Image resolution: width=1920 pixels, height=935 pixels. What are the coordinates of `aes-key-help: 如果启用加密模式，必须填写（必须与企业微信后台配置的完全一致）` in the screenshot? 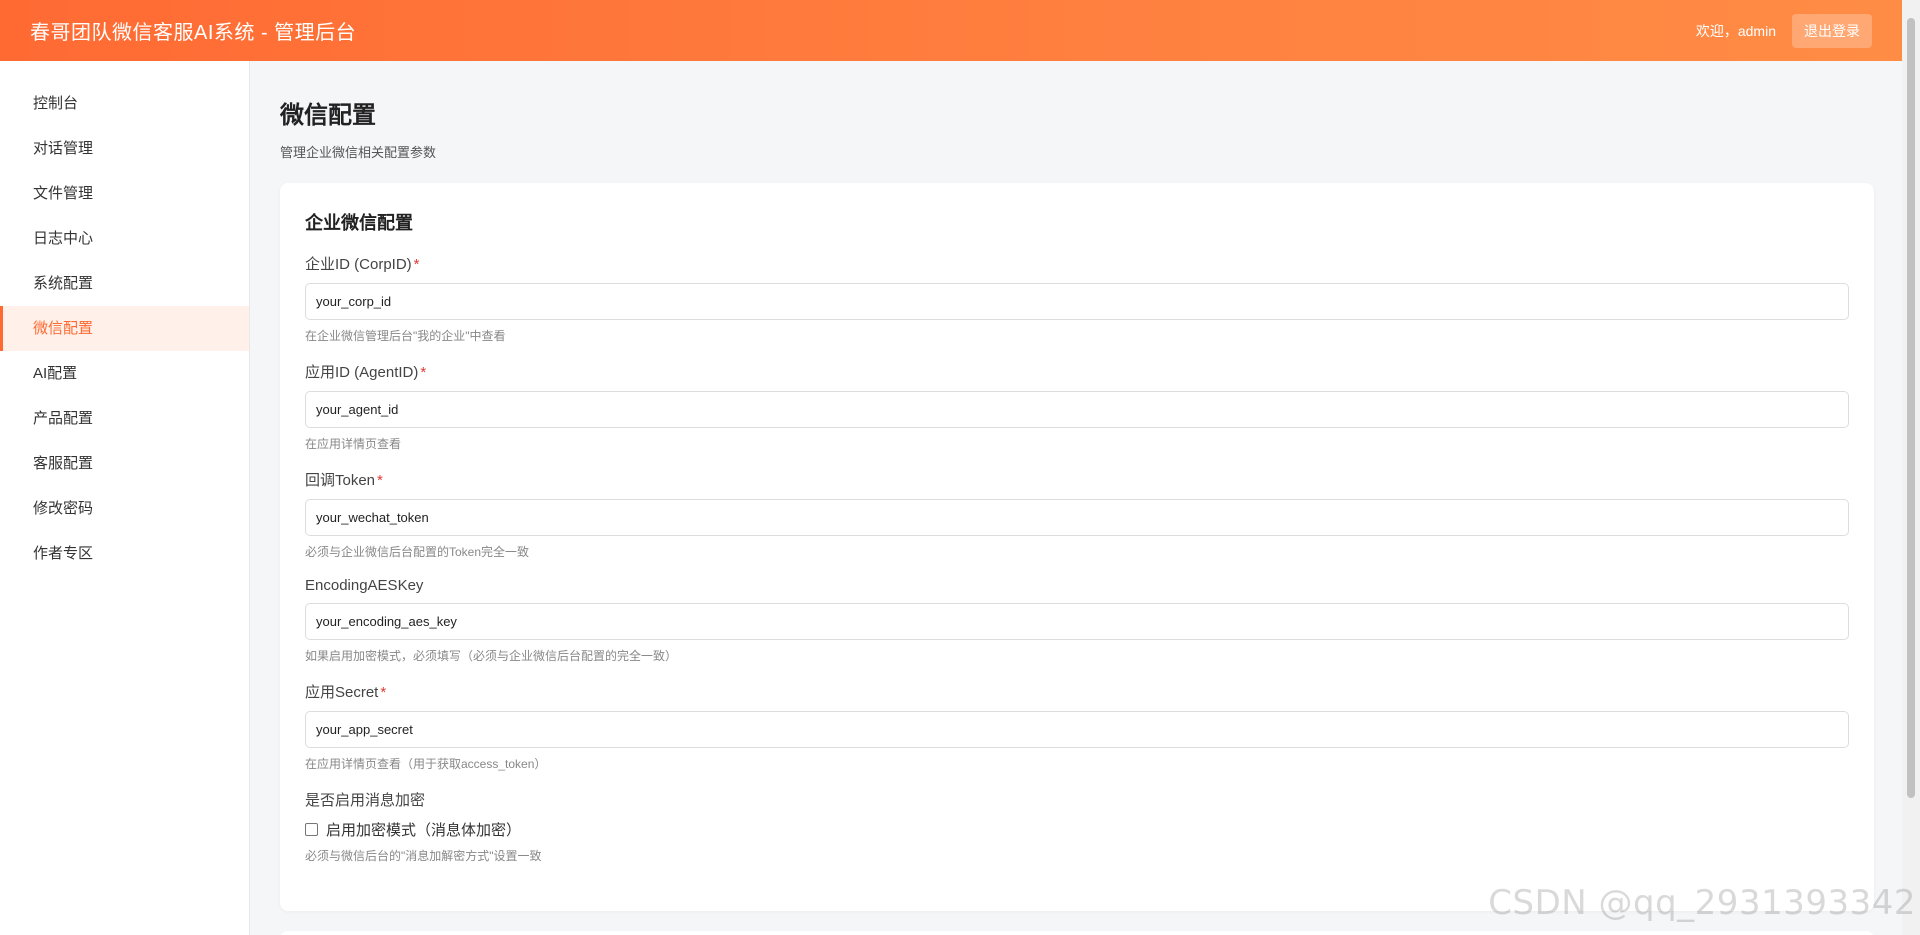 It's located at (491, 656).